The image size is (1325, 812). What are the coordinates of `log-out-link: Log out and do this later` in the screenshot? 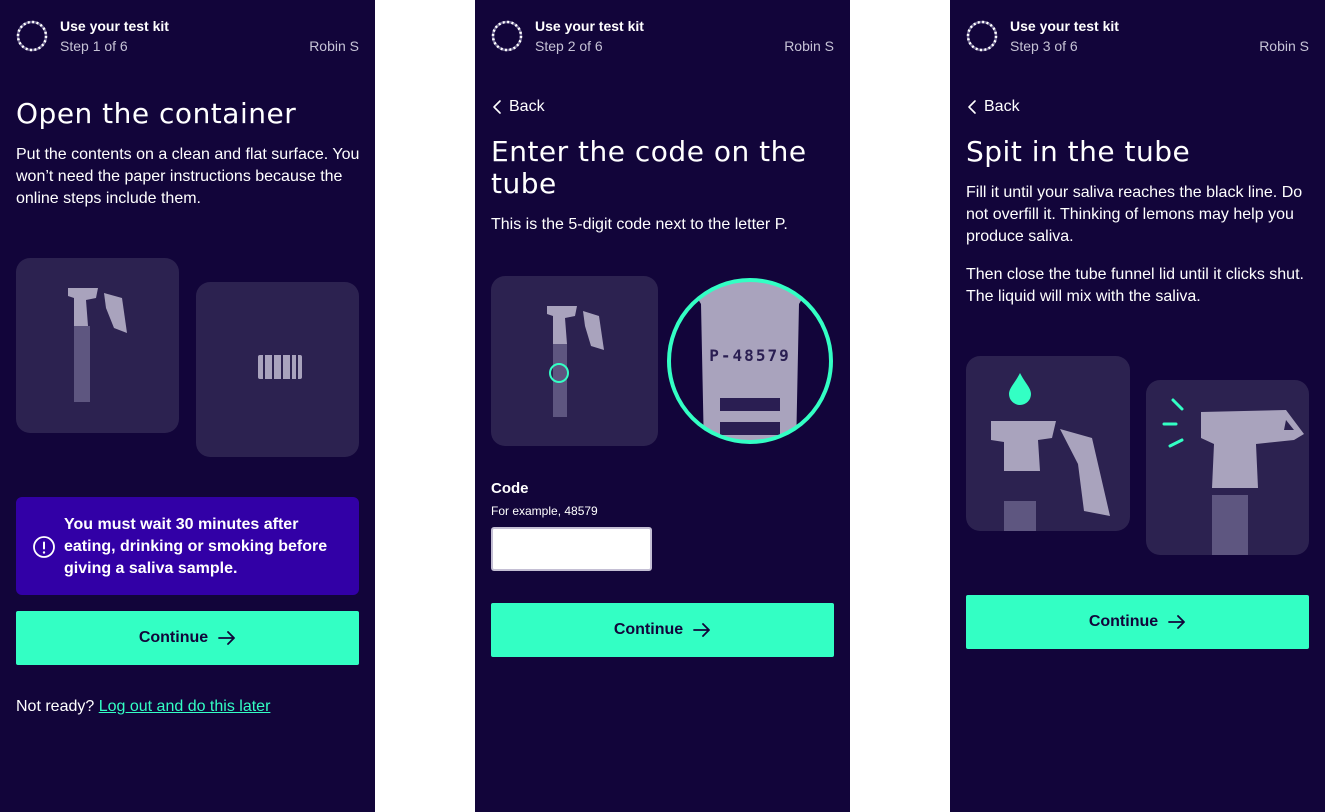 It's located at (185, 706).